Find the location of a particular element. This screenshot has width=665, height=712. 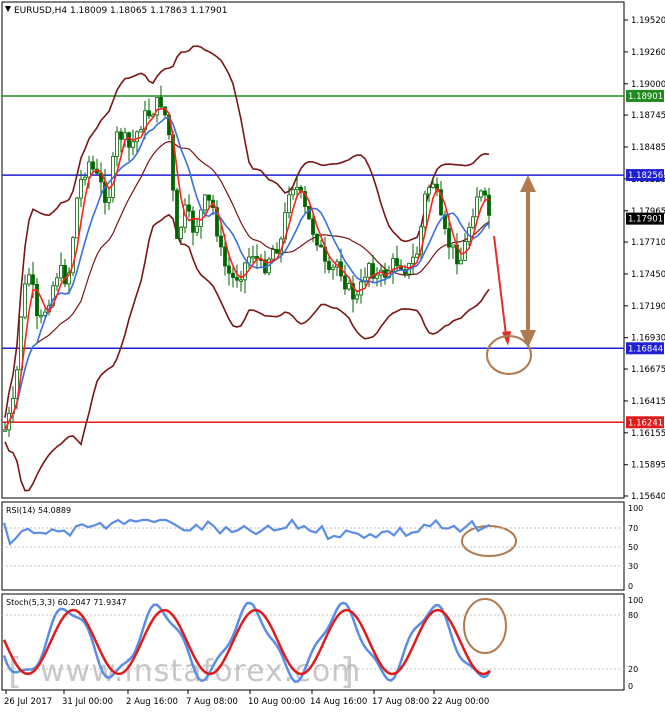

rsi-panel is located at coordinates (313, 546).